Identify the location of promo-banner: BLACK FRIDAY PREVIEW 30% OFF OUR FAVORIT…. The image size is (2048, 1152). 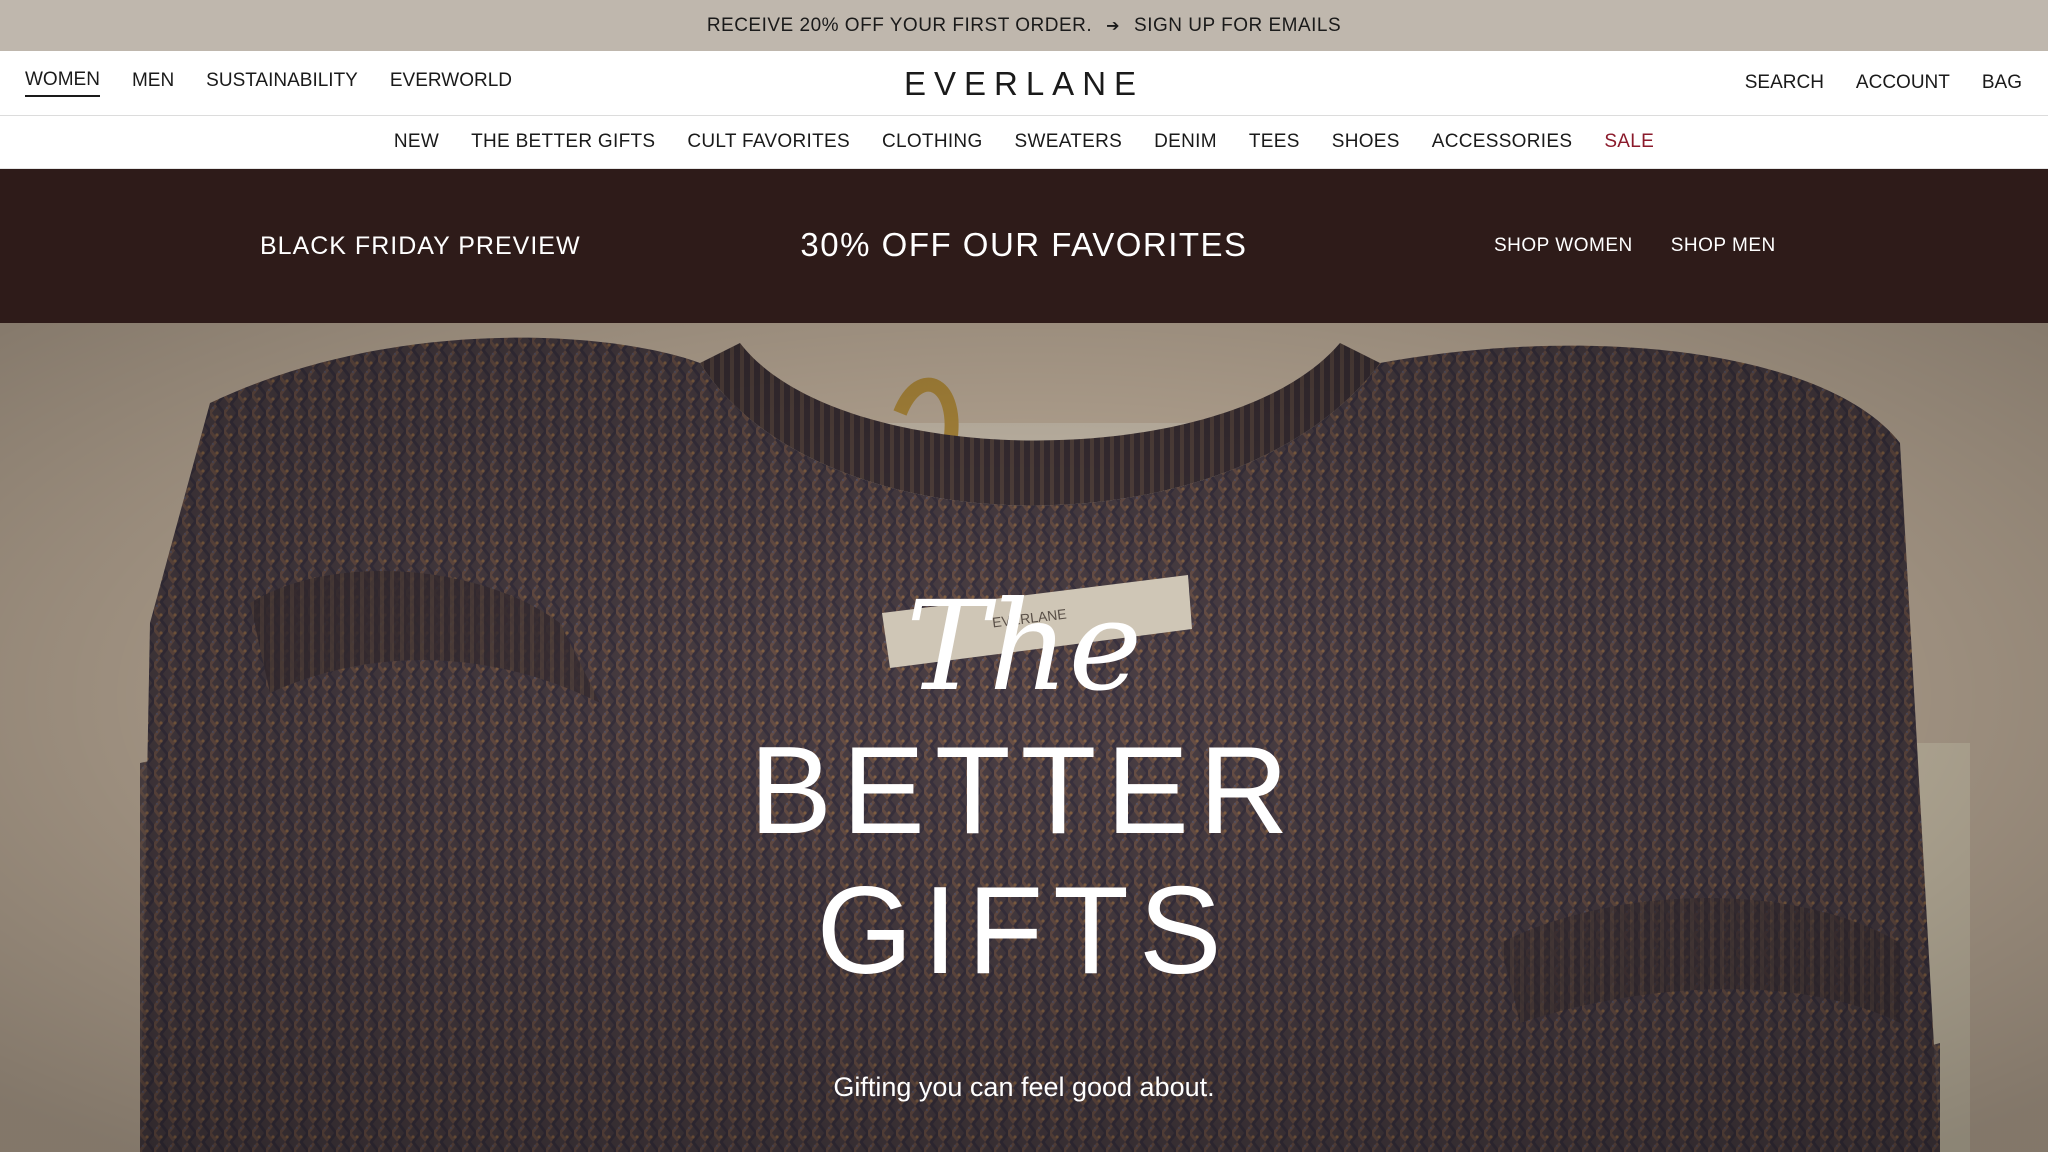
(1024, 246).